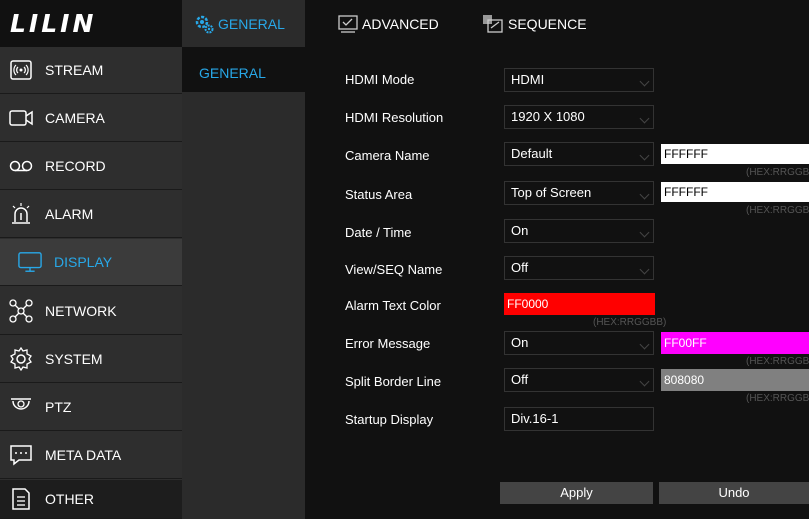  Describe the element at coordinates (243, 283) in the screenshot. I see `sub-nav: GENERAL` at that location.